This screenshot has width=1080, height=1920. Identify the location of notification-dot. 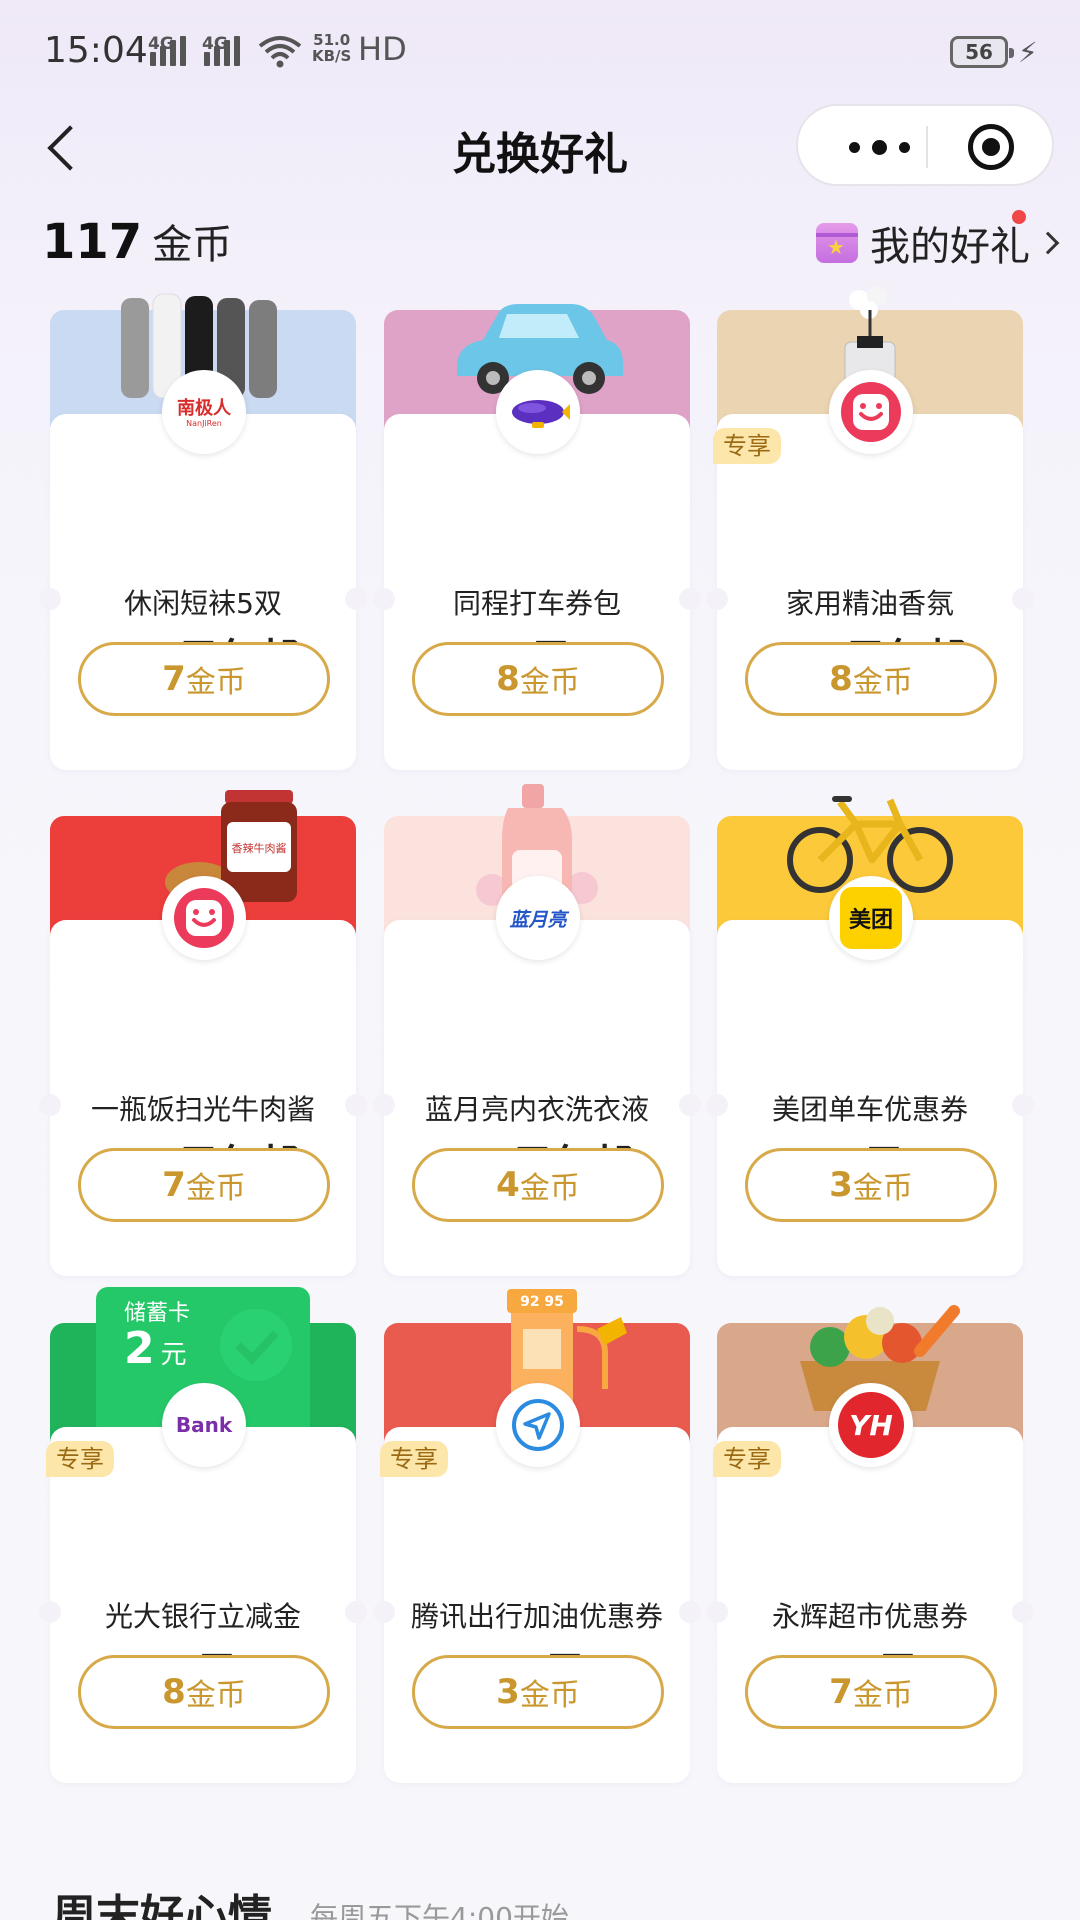
(1019, 217).